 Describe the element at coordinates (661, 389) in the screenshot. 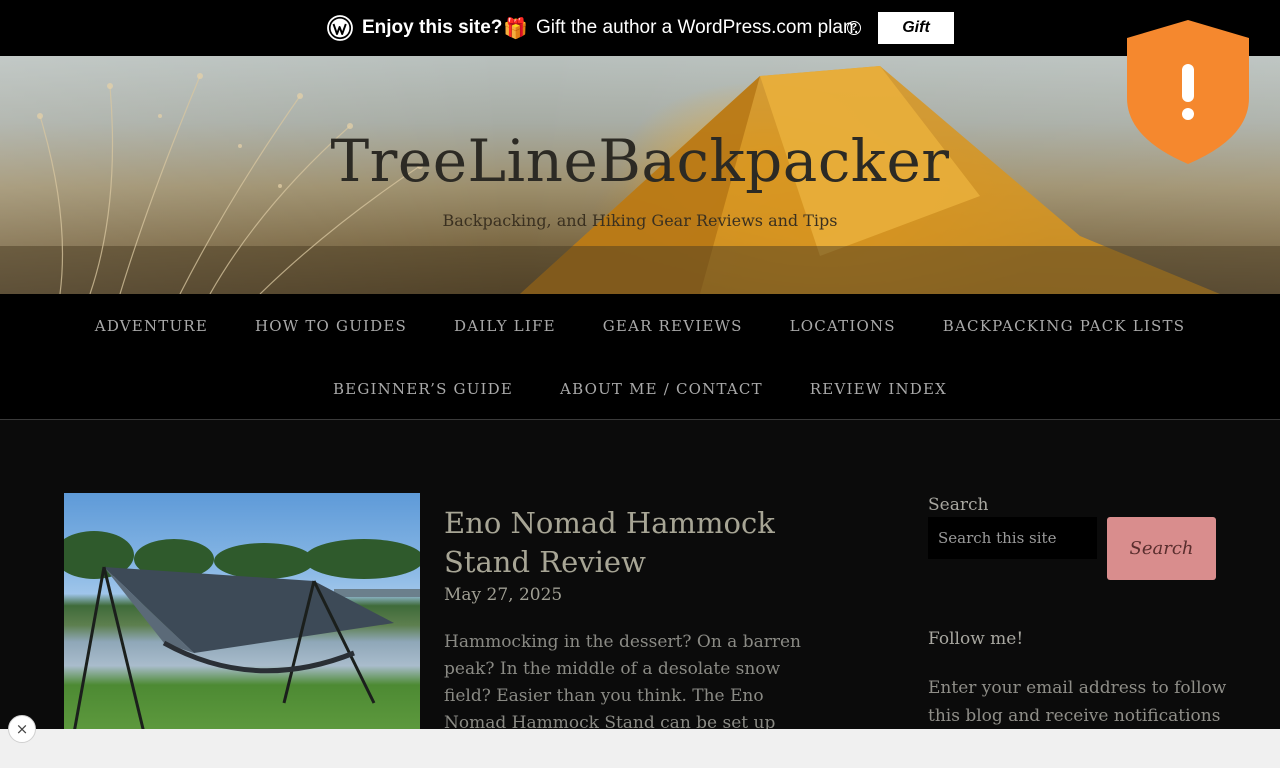

I see `nav-item-about-contact: ABOUT ME / CONTACT` at that location.